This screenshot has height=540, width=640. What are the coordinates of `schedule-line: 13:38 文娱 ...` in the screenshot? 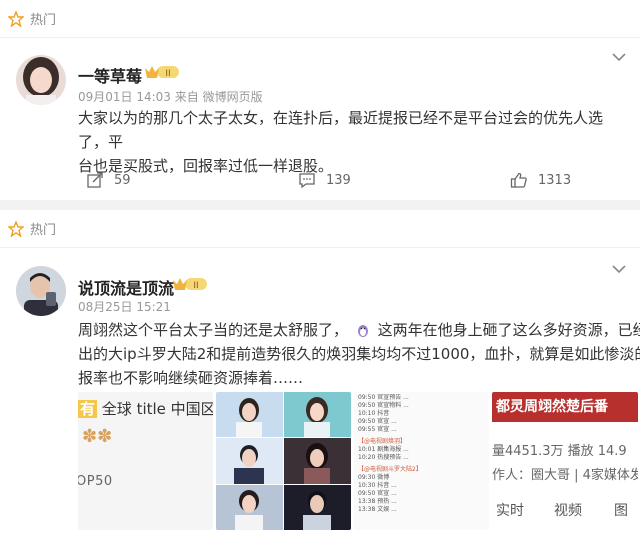 It's located at (377, 509).